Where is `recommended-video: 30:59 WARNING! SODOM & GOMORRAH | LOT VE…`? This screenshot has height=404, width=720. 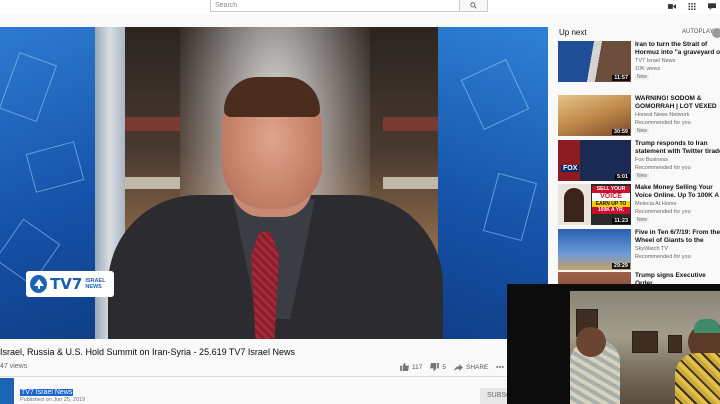
recommended-video: 30:59 WARNING! SODOM & GOMORRAH | LOT VE… is located at coordinates (639, 116).